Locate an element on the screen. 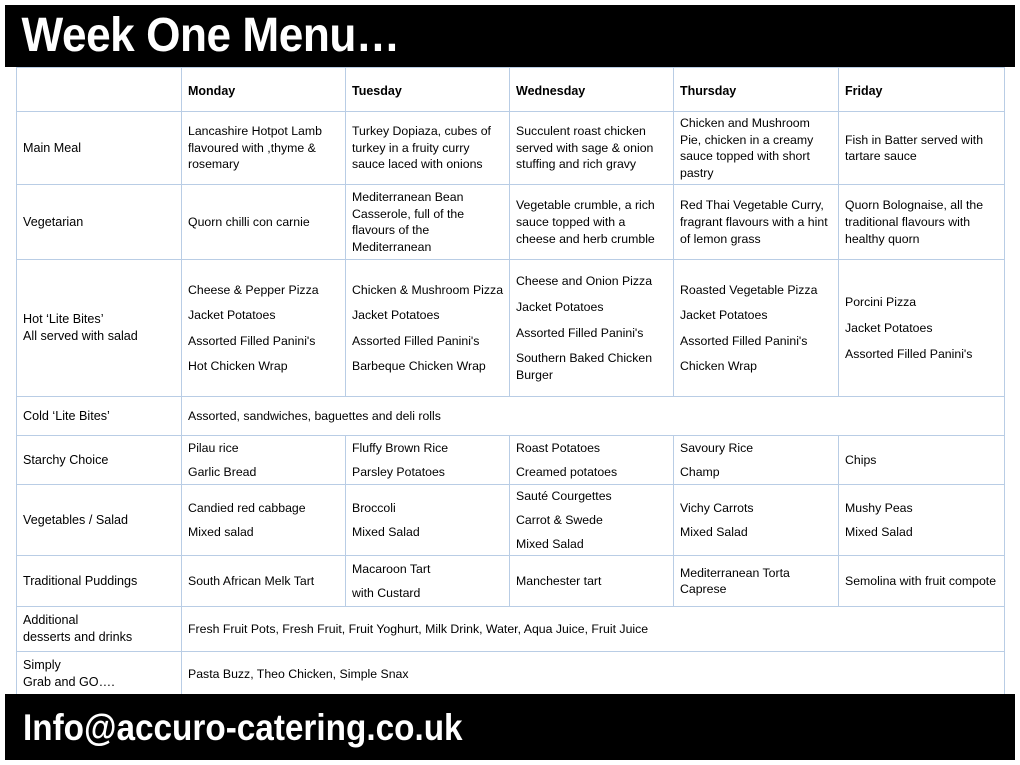 The width and height of the screenshot is (1020, 765). cell-vegetables-salad-monday: Candied red cabbage Mixed salad is located at coordinates (263, 520).